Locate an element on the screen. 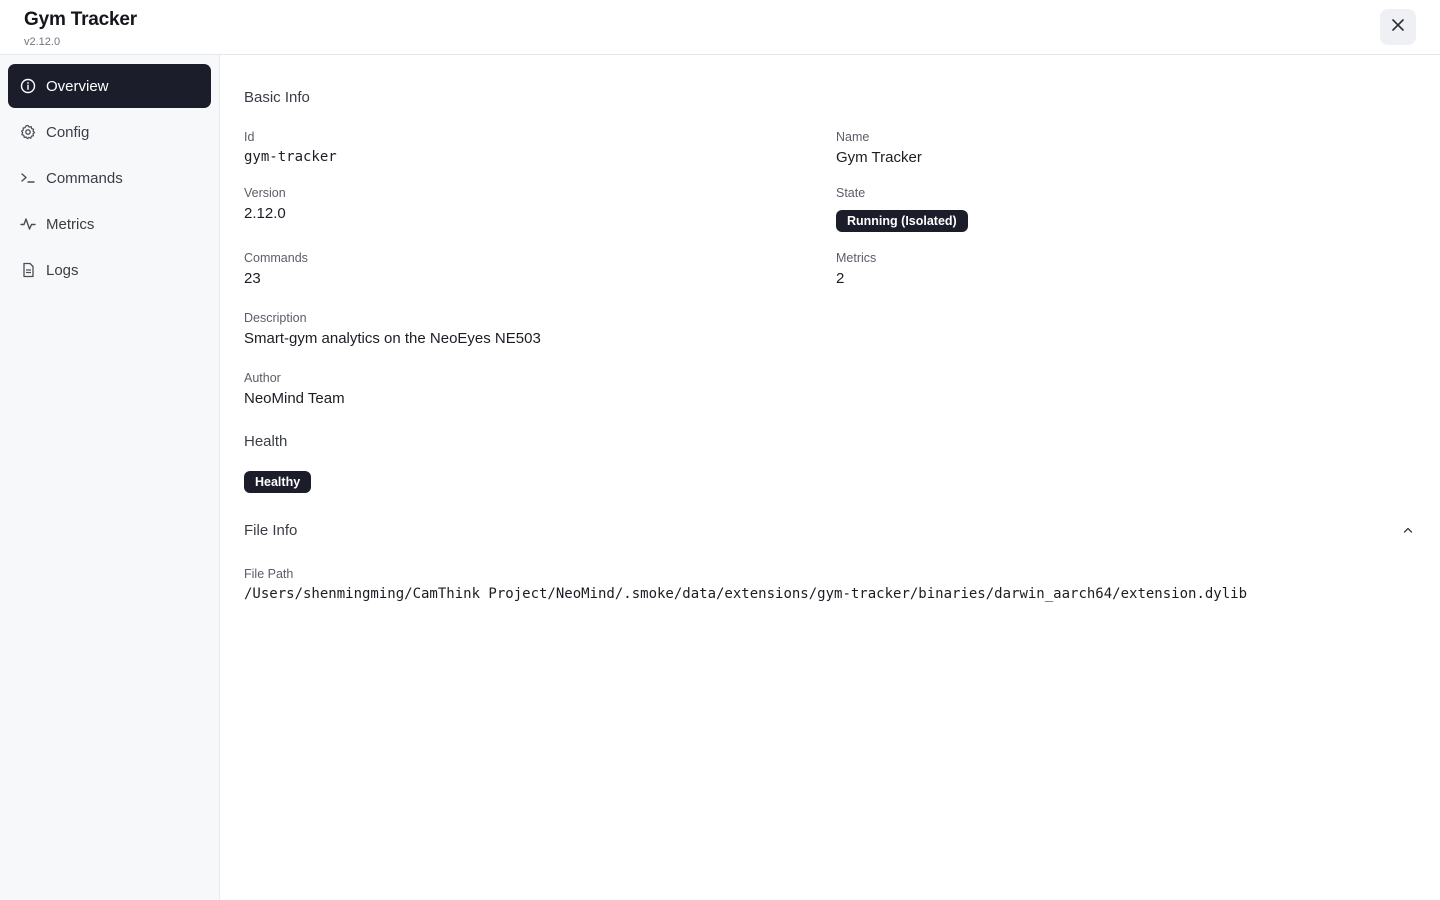 This screenshot has height=900, width=1440. header: Gym Tracker v2.12.0 is located at coordinates (720, 27).